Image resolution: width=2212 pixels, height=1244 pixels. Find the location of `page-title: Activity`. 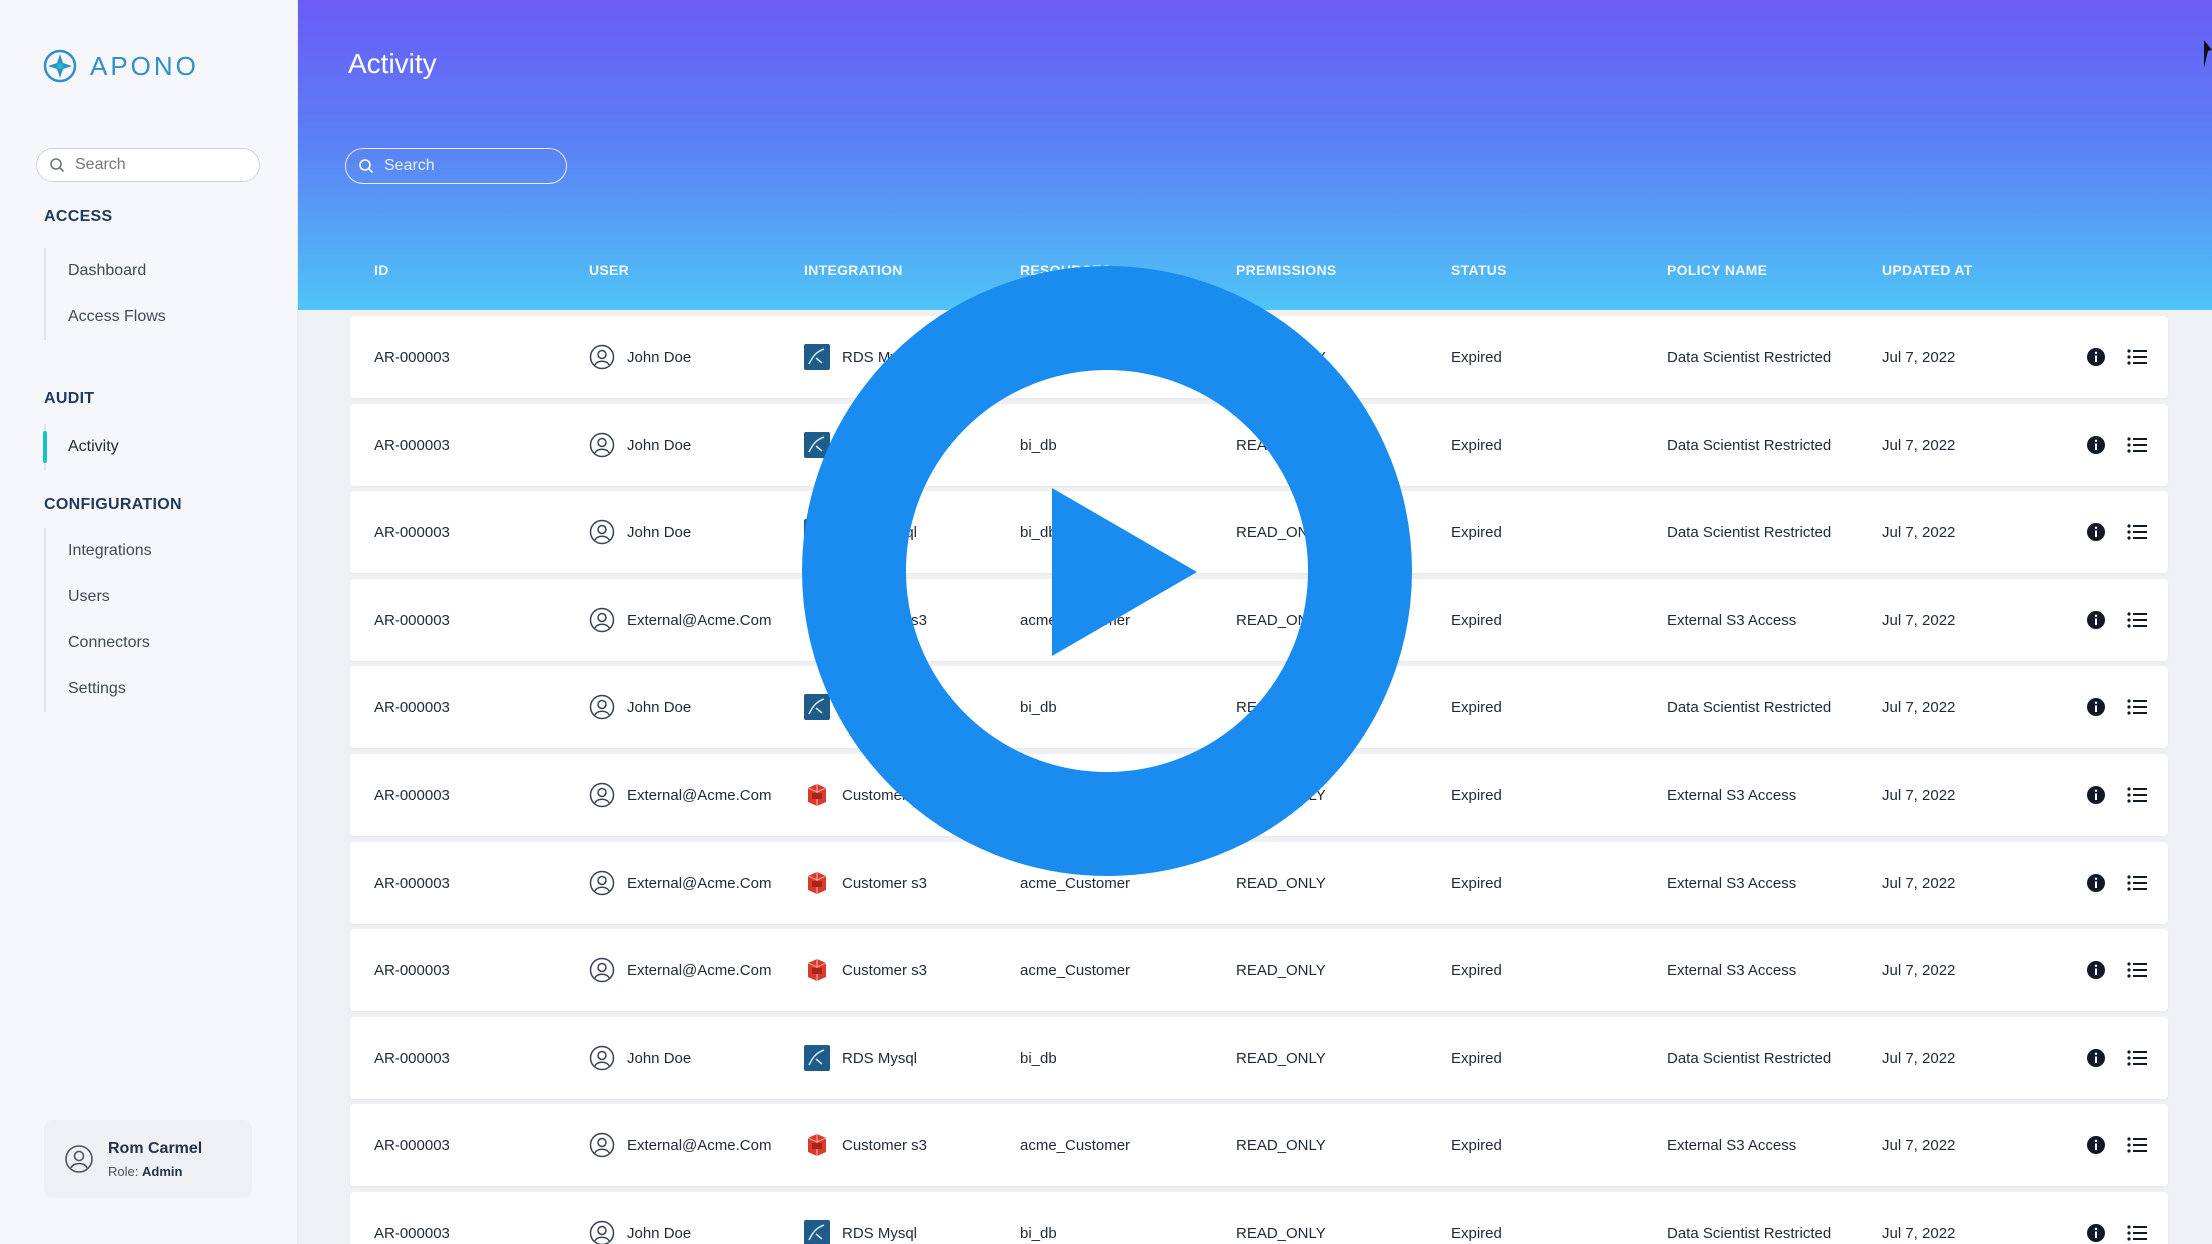

page-title: Activity is located at coordinates (392, 63).